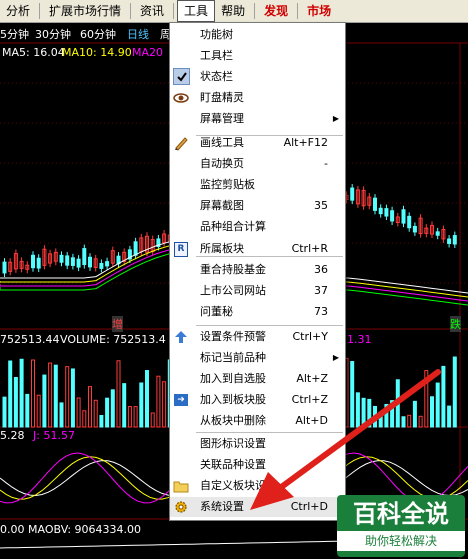  Describe the element at coordinates (222, 506) in the screenshot. I see `menu-item-label: 系统设置` at that location.